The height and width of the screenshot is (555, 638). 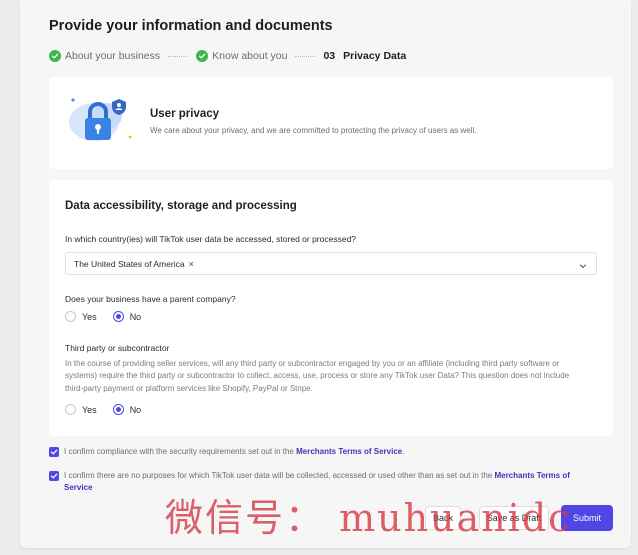 What do you see at coordinates (587, 518) in the screenshot?
I see `submit-button: Submit` at bounding box center [587, 518].